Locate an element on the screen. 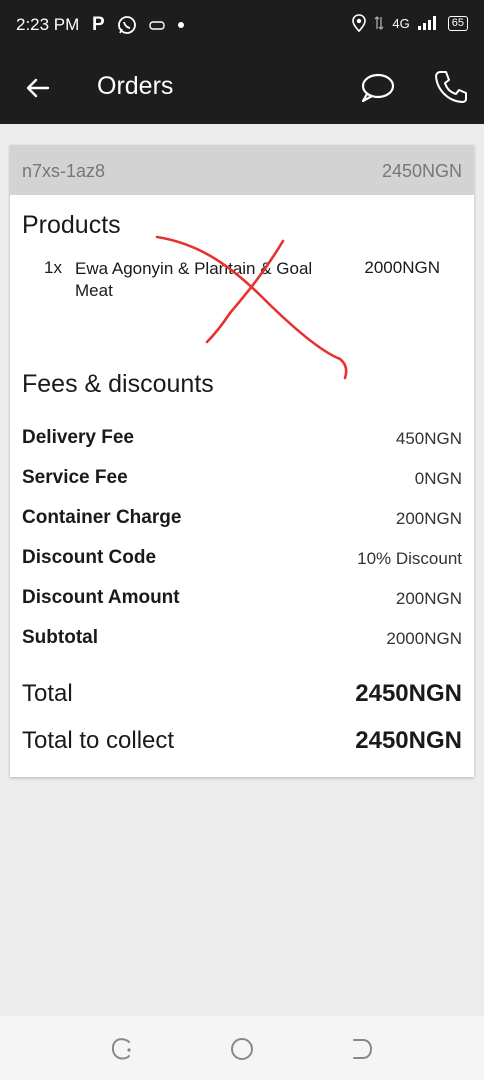 This screenshot has height=1080, width=484. products-heading: Products is located at coordinates (71, 225).